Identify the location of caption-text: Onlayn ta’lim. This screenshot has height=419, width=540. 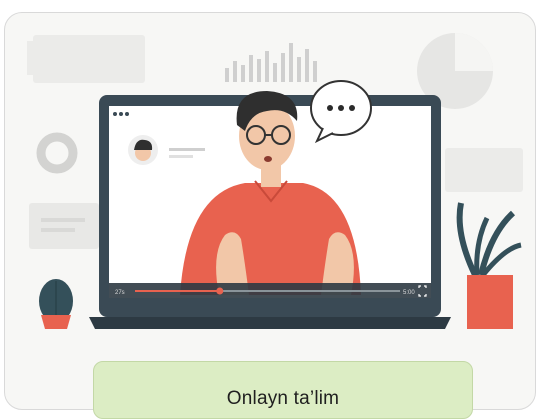
(283, 398).